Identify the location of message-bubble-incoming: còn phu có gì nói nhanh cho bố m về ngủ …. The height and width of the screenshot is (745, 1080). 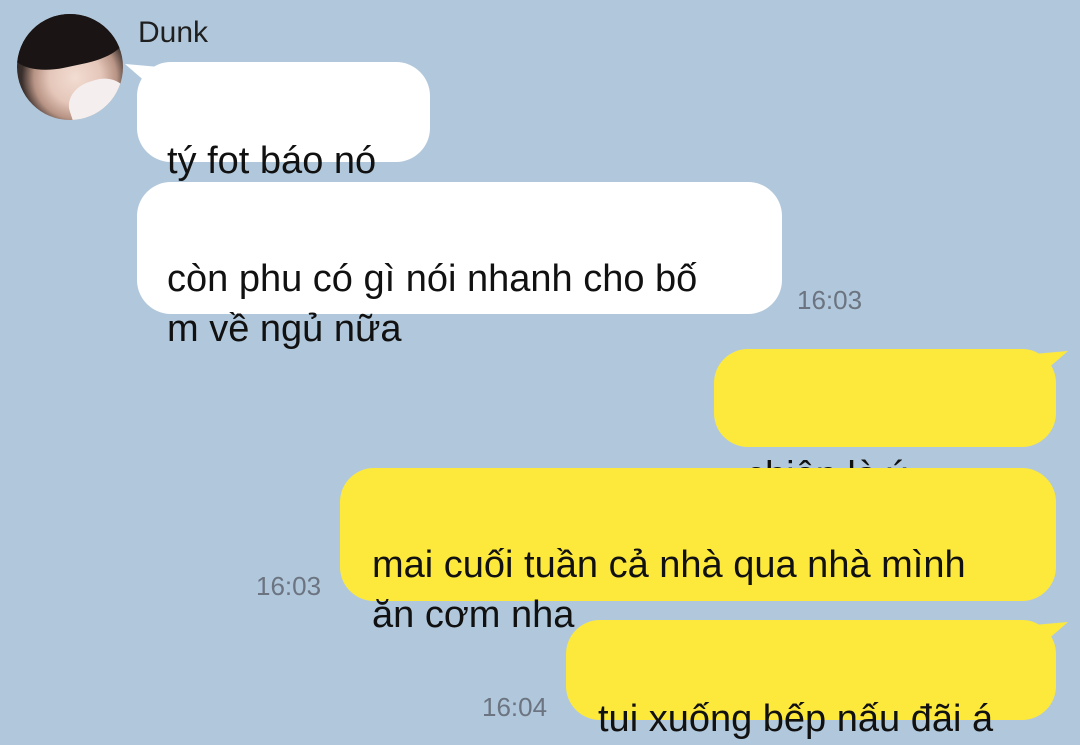
(459, 266).